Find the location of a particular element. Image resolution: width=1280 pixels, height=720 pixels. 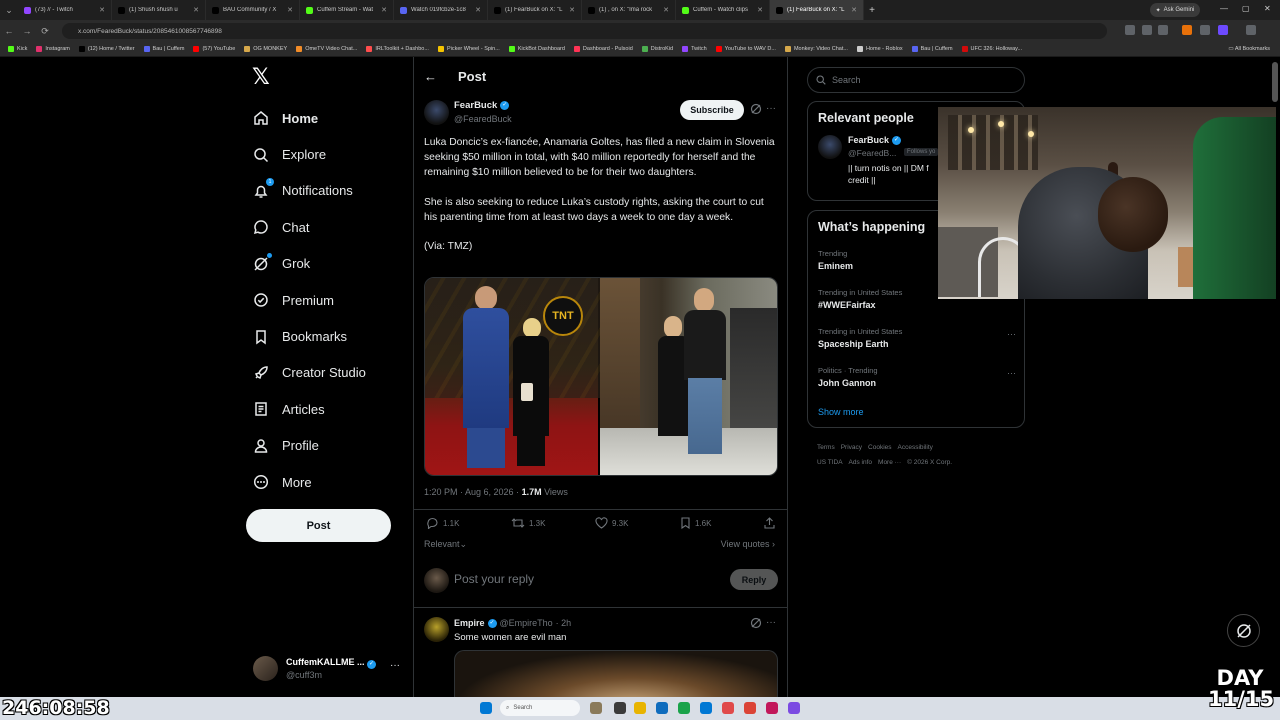

bookmark-action: 1.6K is located at coordinates (695, 523).